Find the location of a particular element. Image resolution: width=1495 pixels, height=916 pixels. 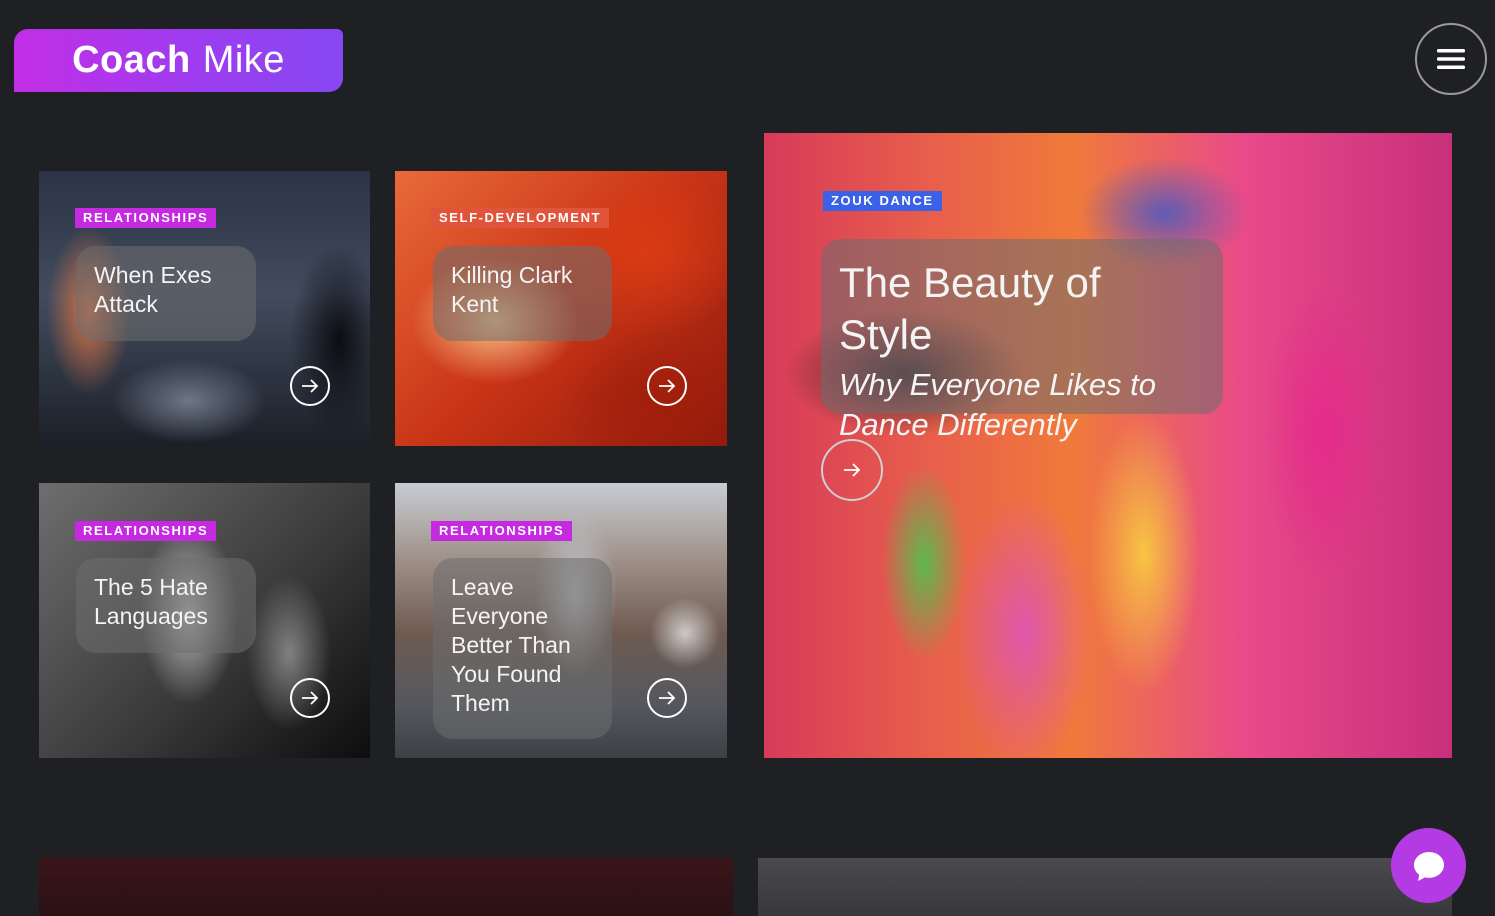

menu-button is located at coordinates (1451, 59).